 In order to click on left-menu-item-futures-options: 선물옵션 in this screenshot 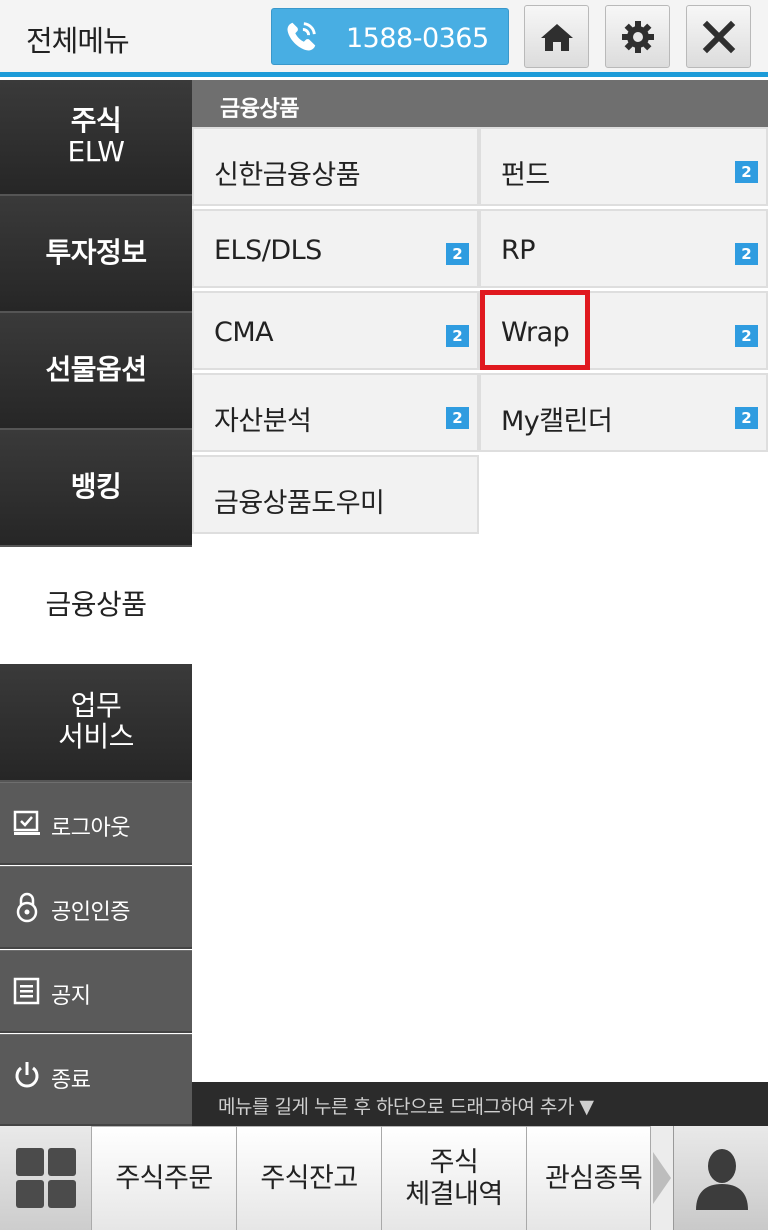, I will do `click(96, 371)`.